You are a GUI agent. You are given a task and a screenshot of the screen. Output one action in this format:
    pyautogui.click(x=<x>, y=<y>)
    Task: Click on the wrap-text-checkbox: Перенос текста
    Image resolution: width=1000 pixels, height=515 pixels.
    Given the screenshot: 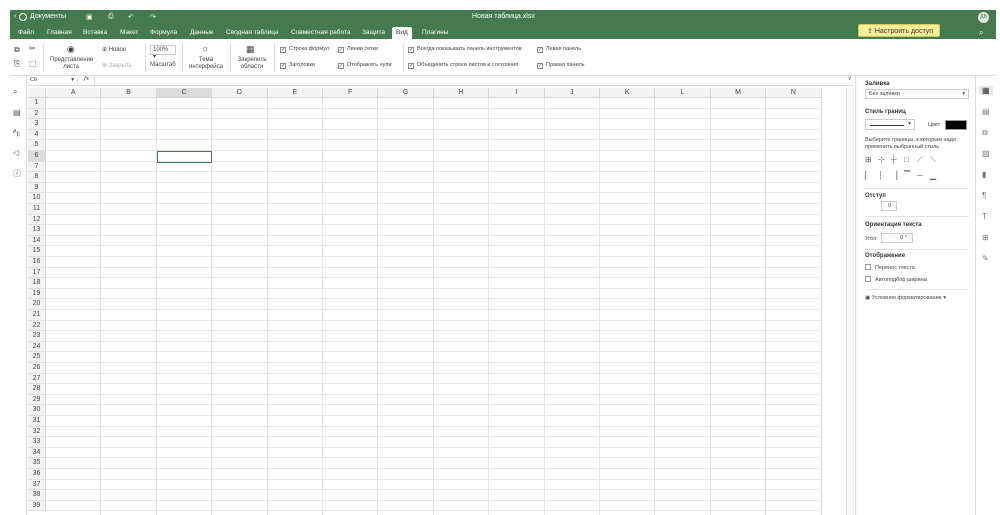 What is the action you would take?
    pyautogui.click(x=890, y=267)
    